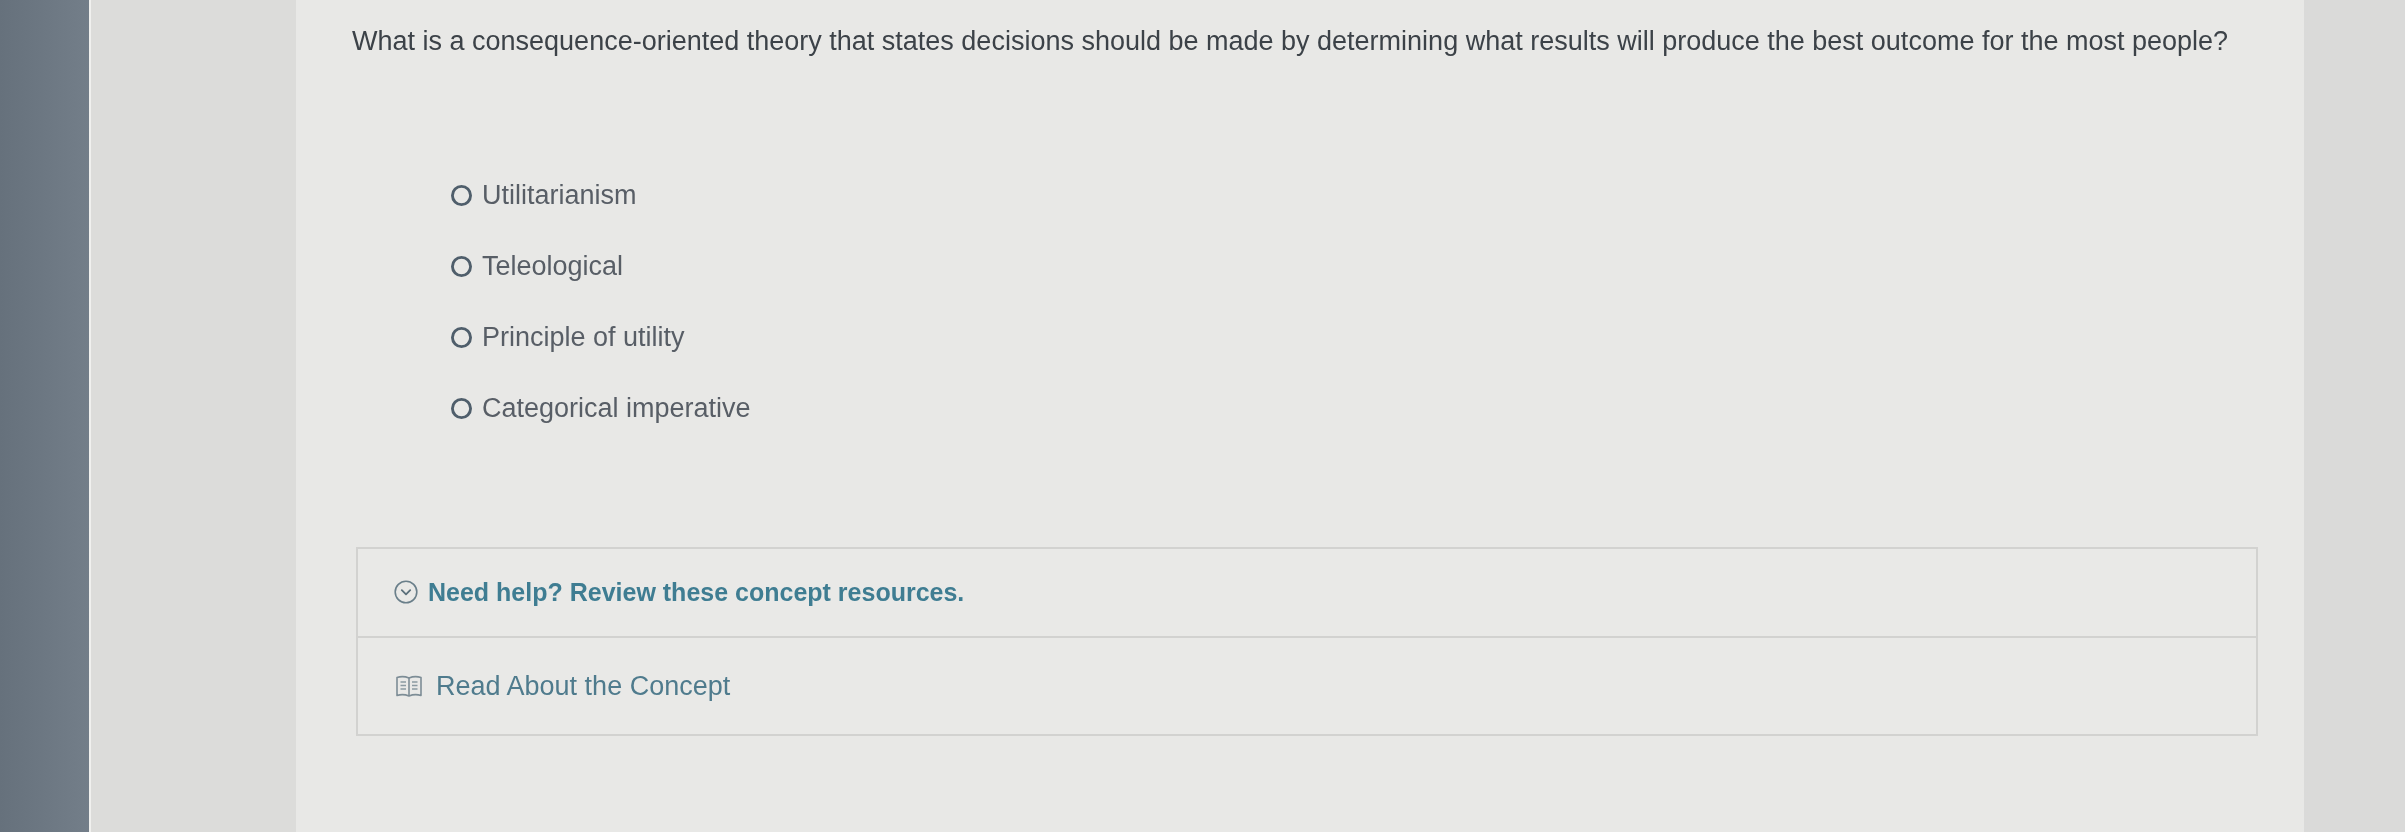  I want to click on answer-option: Teleological, so click(537, 266).